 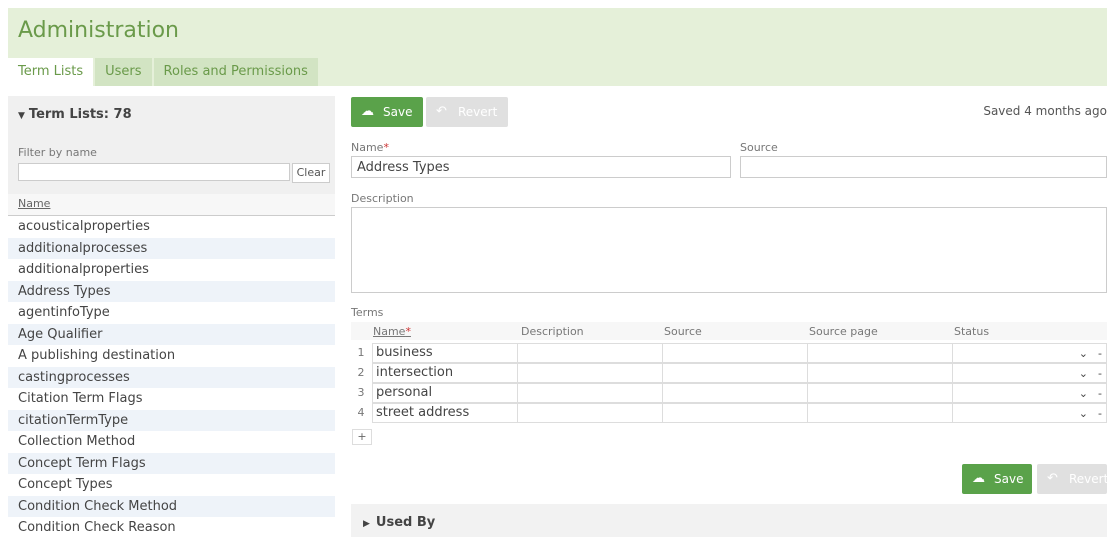 What do you see at coordinates (683, 331) in the screenshot?
I see `column-header-source: Source` at bounding box center [683, 331].